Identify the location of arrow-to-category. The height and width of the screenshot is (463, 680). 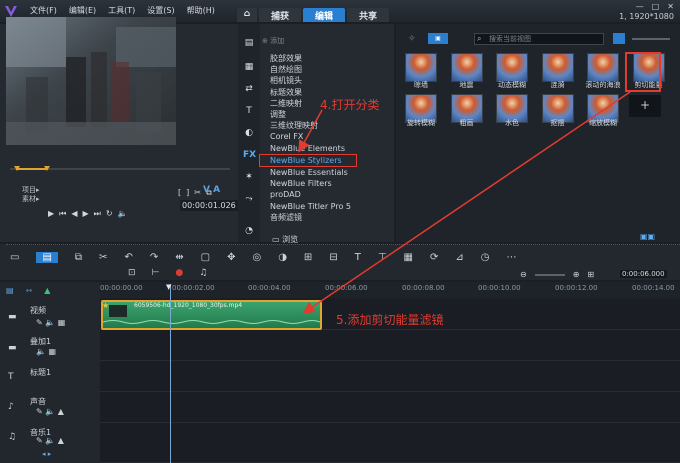
(310, 131).